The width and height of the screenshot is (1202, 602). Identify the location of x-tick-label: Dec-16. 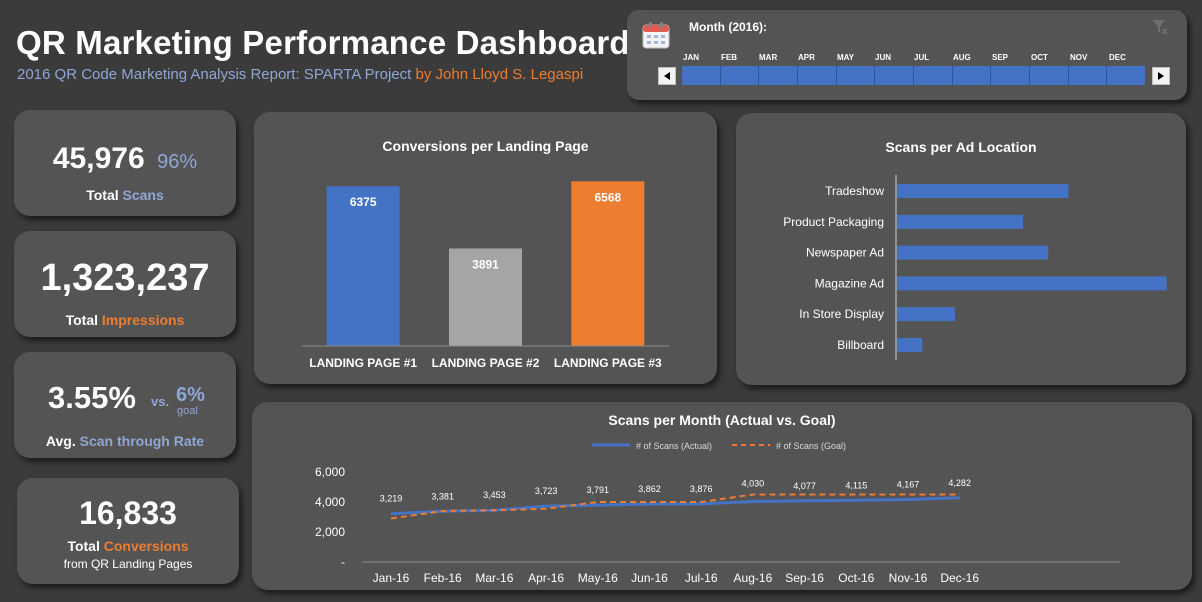
(959, 578).